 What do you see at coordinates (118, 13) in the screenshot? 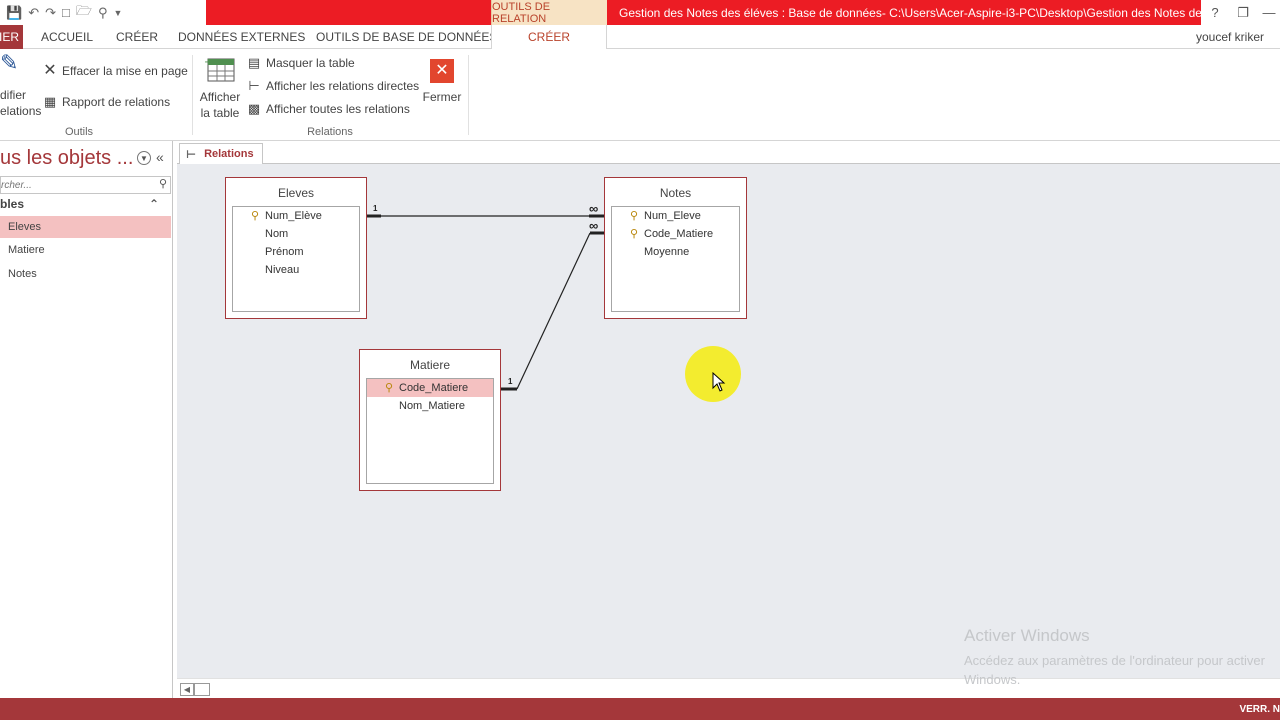
I see `customize-qat-icon: ▼` at bounding box center [118, 13].